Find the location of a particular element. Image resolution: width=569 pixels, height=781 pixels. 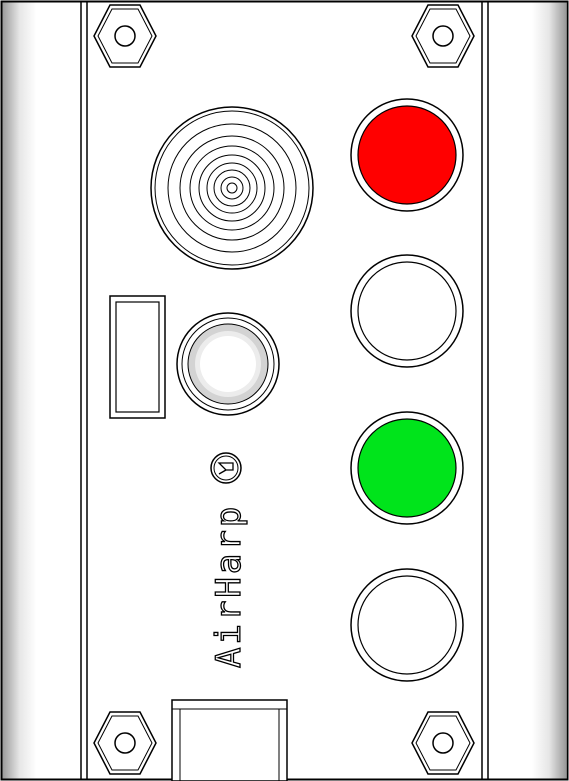

label-slot is located at coordinates (137, 357).